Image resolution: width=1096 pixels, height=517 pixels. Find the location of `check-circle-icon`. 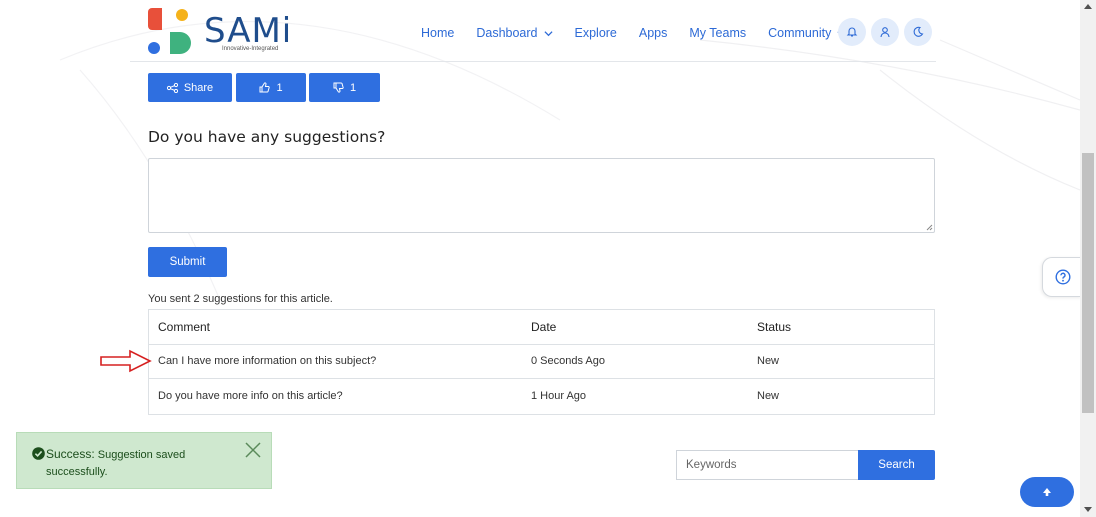

check-circle-icon is located at coordinates (38, 453).